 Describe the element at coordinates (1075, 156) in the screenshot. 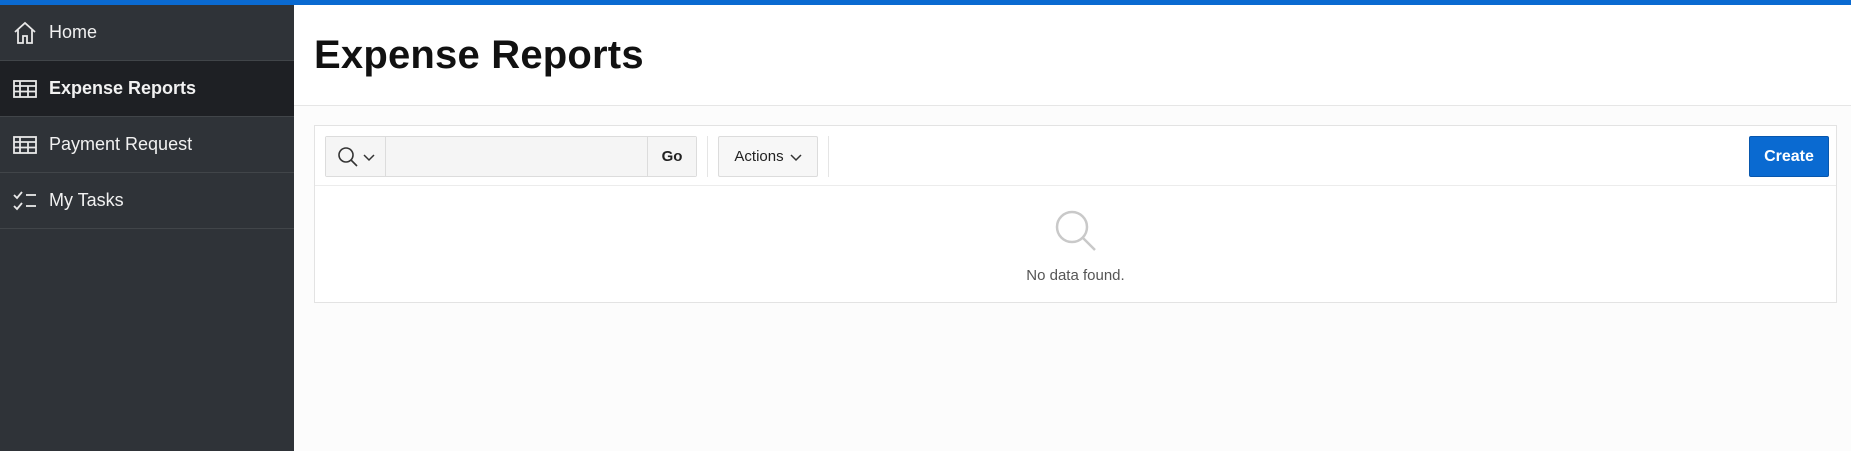

I see `report-toolbar: Go Actions Create` at that location.